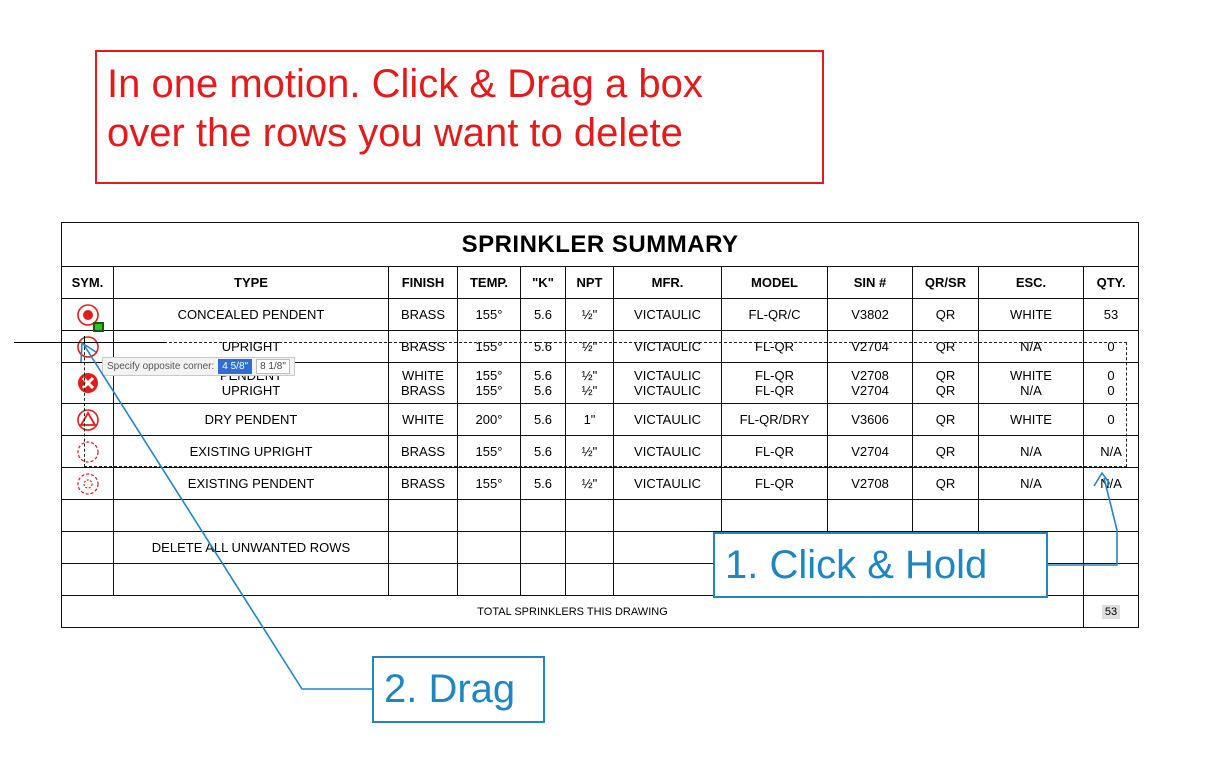 The image size is (1206, 762). Describe the element at coordinates (667, 383) in the screenshot. I see `cell-mfr: VICTAULIC VICTAULIC` at that location.